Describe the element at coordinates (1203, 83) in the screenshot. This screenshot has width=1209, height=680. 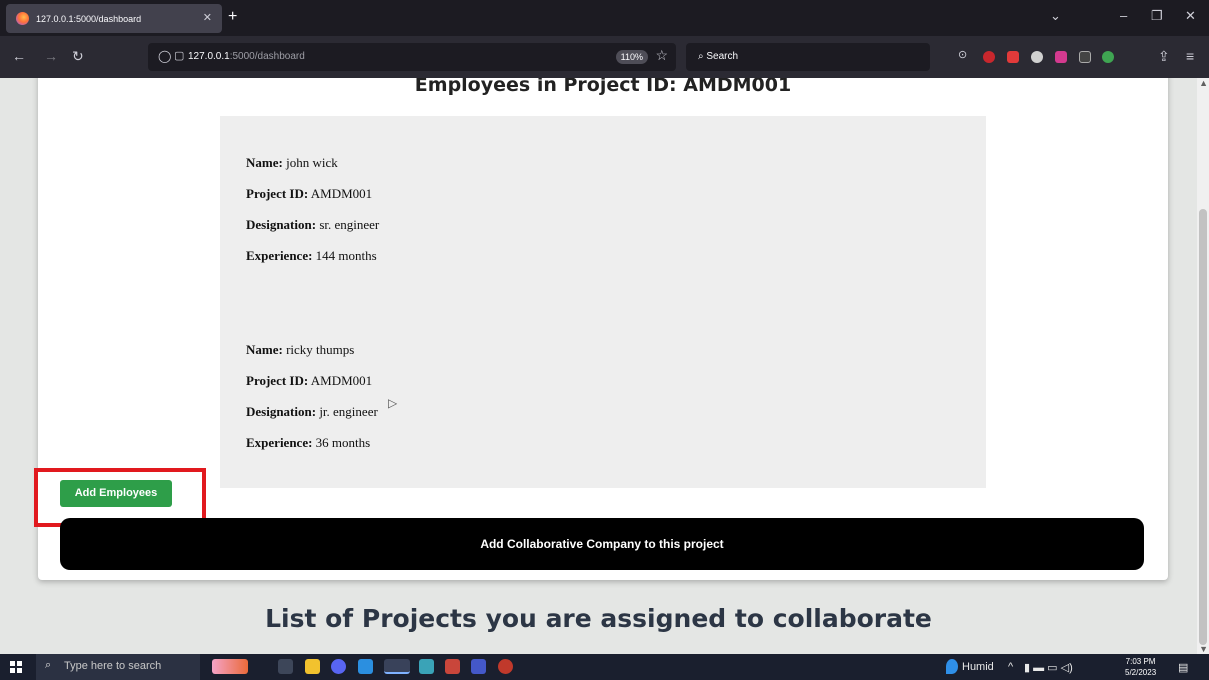
I see `scroll-up-icon: ▲` at that location.